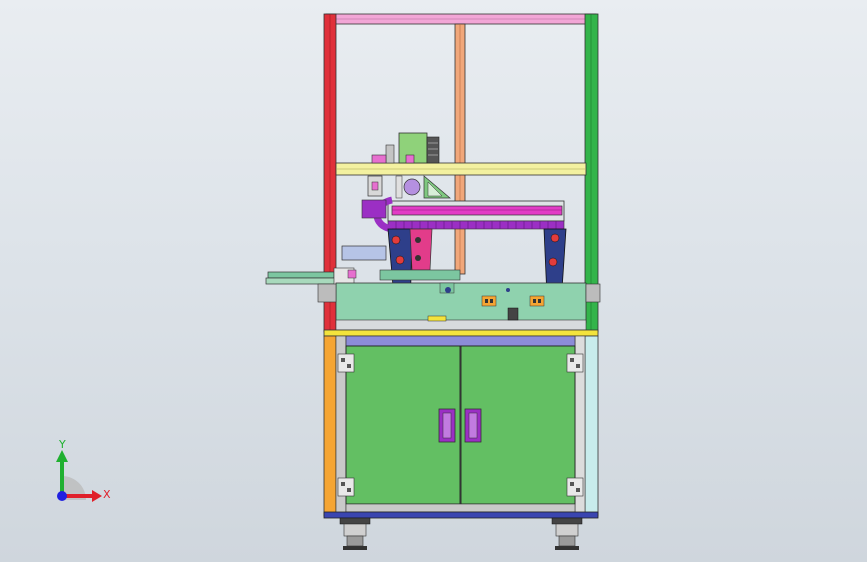 The image size is (867, 562). Describe the element at coordinates (405, 148) in the screenshot. I see `upper-components` at that location.